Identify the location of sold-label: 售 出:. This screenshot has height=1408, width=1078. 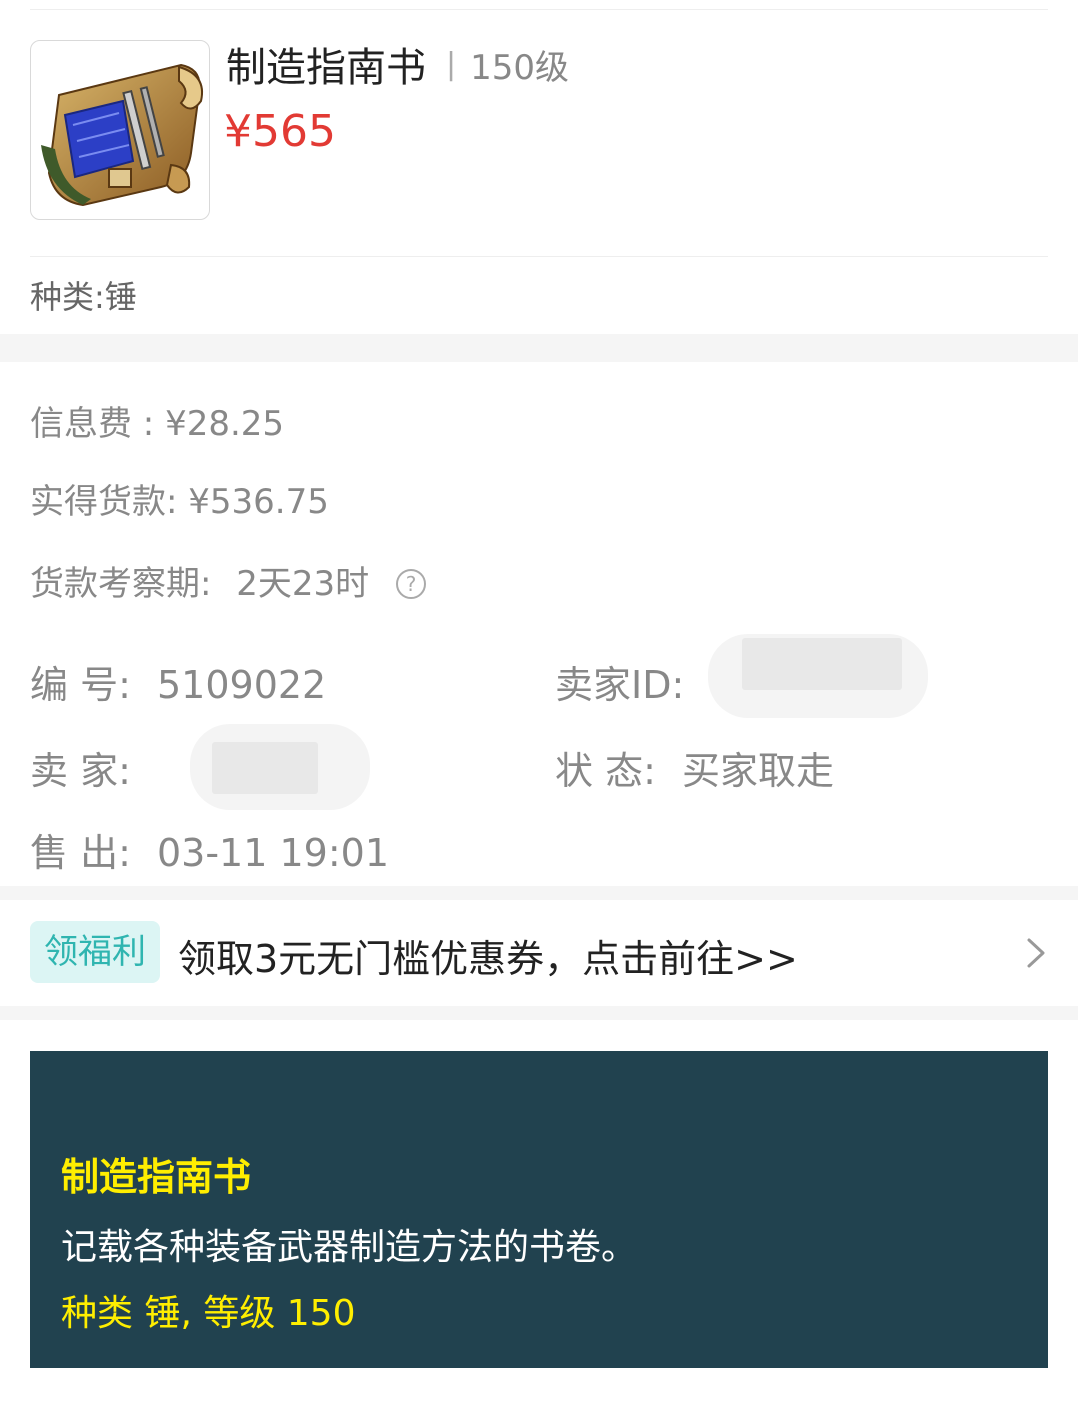
(80, 853).